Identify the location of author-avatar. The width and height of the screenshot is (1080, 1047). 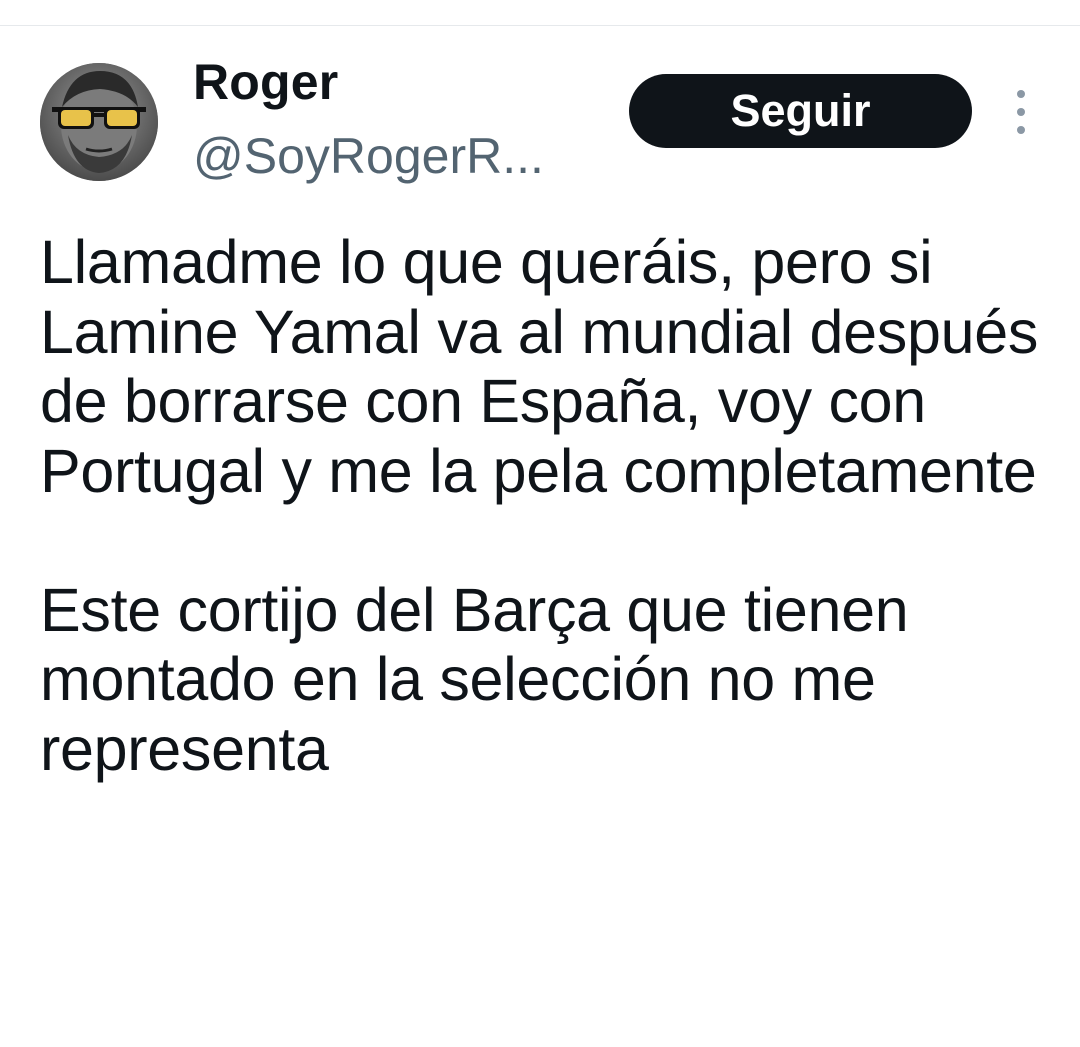
(99, 122).